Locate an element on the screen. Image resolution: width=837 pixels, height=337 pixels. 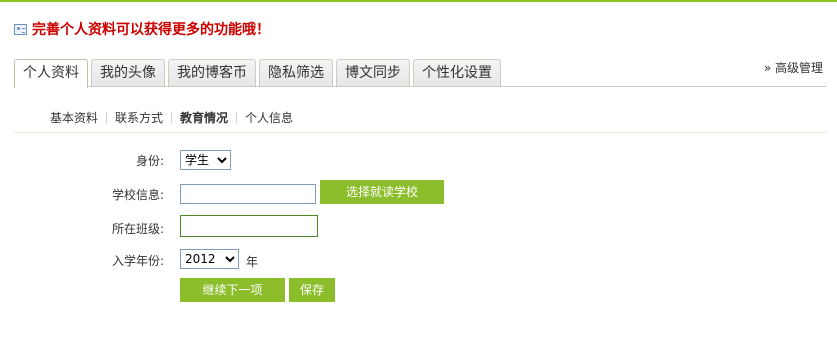
choose-school-button: 选择就读学校 is located at coordinates (382, 192).